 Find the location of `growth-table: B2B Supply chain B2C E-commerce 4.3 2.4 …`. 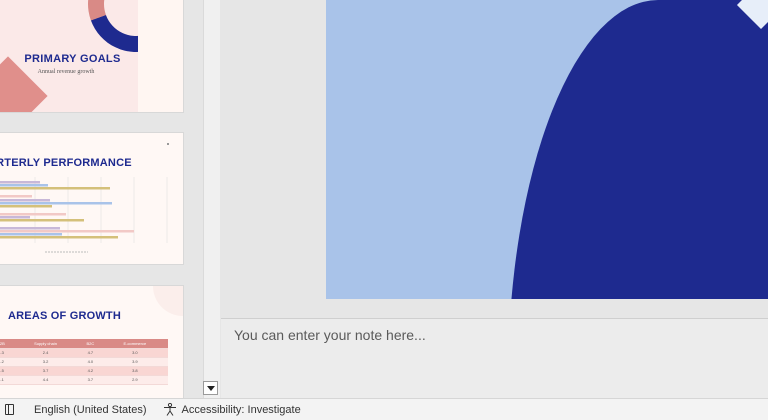

growth-table: B2B Supply chain B2C E-commerce 4.3 2.4 … is located at coordinates (84, 362).